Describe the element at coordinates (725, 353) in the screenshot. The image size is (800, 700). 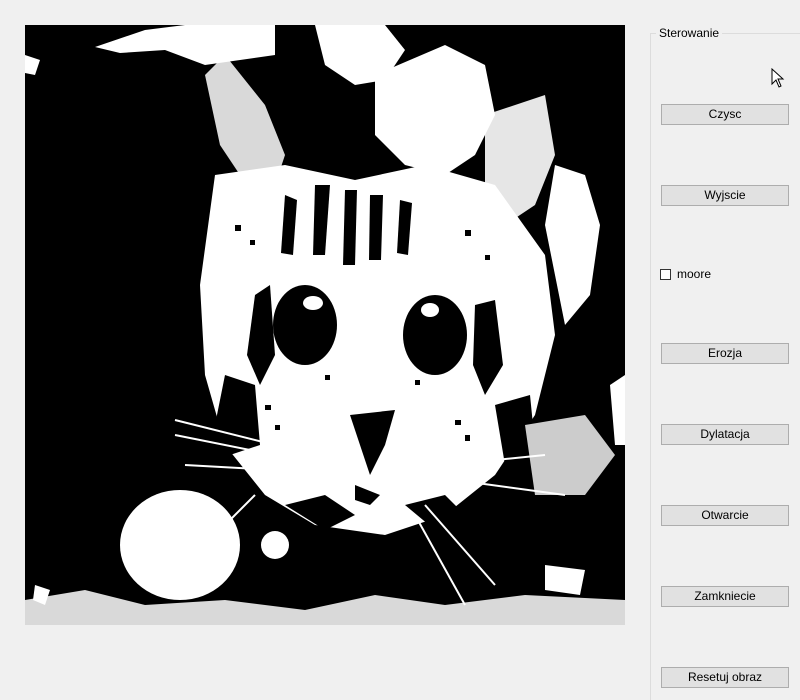
I see `erosion-button: Erozja` at that location.